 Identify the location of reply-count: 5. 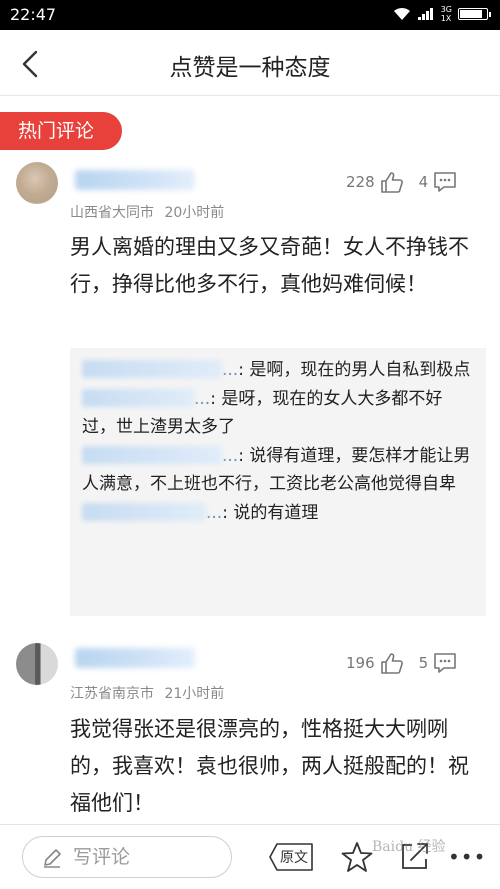
(423, 663).